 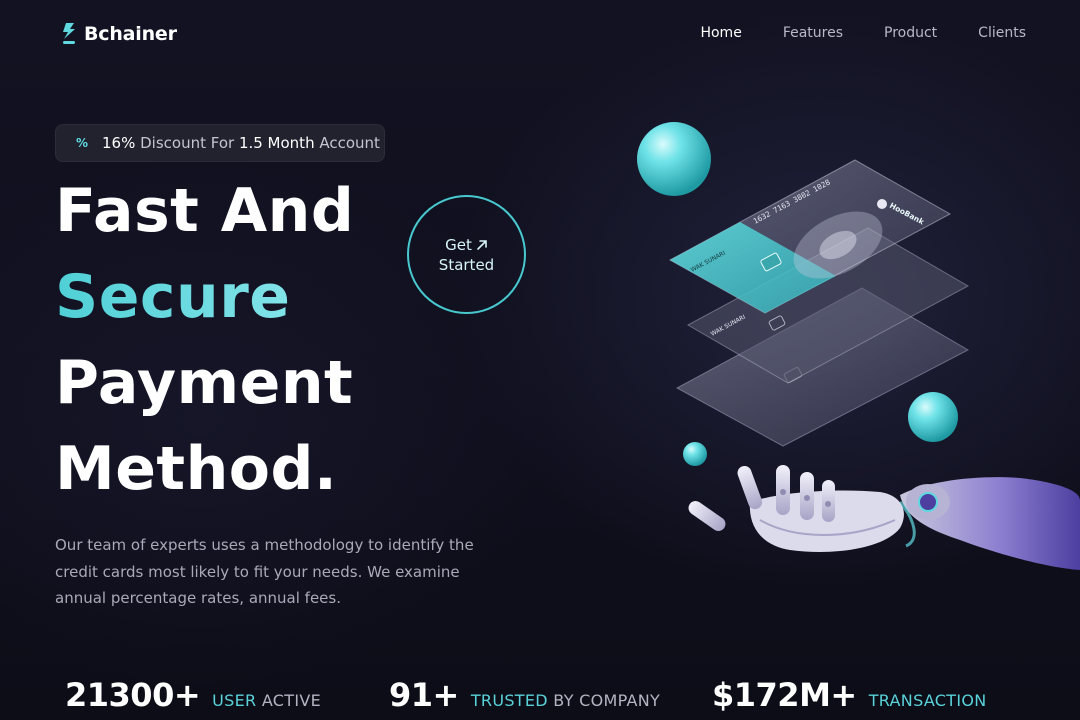 I want to click on stat-value: 21300+, so click(x=133, y=695).